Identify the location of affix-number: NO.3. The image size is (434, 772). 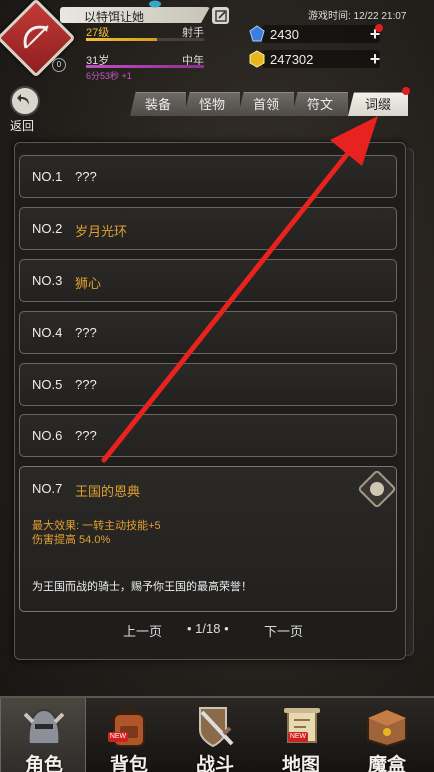
(47, 280).